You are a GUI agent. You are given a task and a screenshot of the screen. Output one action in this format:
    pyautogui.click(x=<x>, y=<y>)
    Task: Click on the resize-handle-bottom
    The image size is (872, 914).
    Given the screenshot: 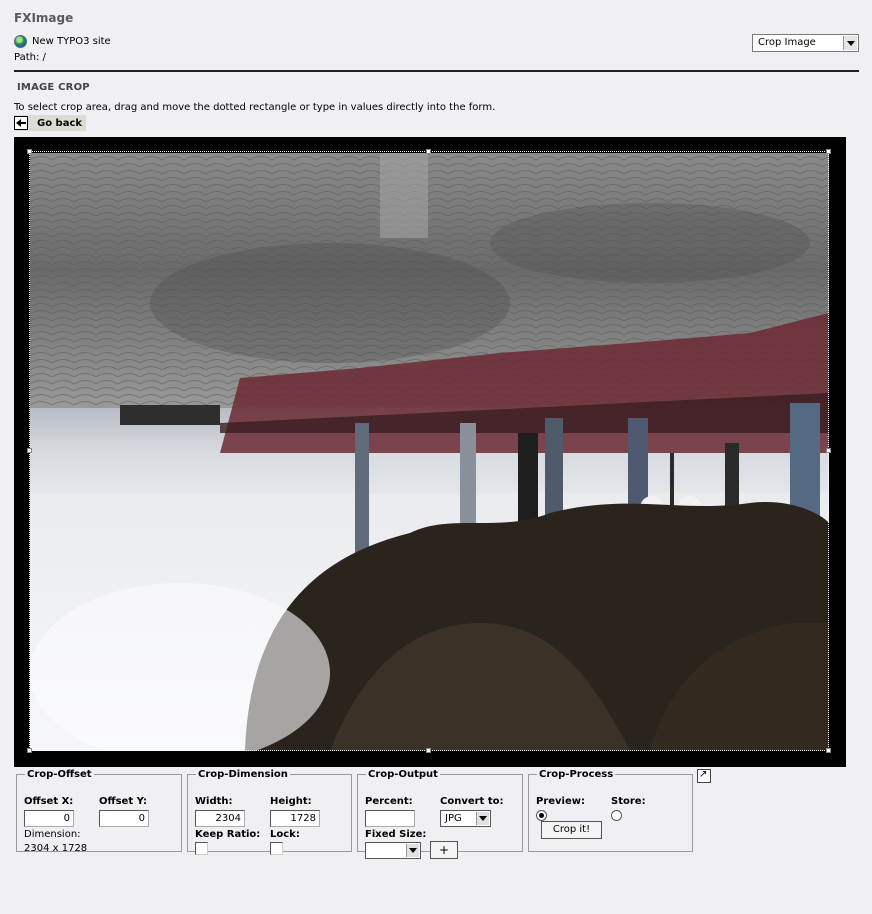 What is the action you would take?
    pyautogui.click(x=428, y=750)
    